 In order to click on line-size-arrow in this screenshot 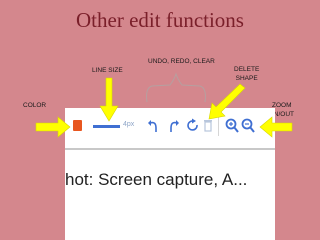, I will do `click(109, 99)`.